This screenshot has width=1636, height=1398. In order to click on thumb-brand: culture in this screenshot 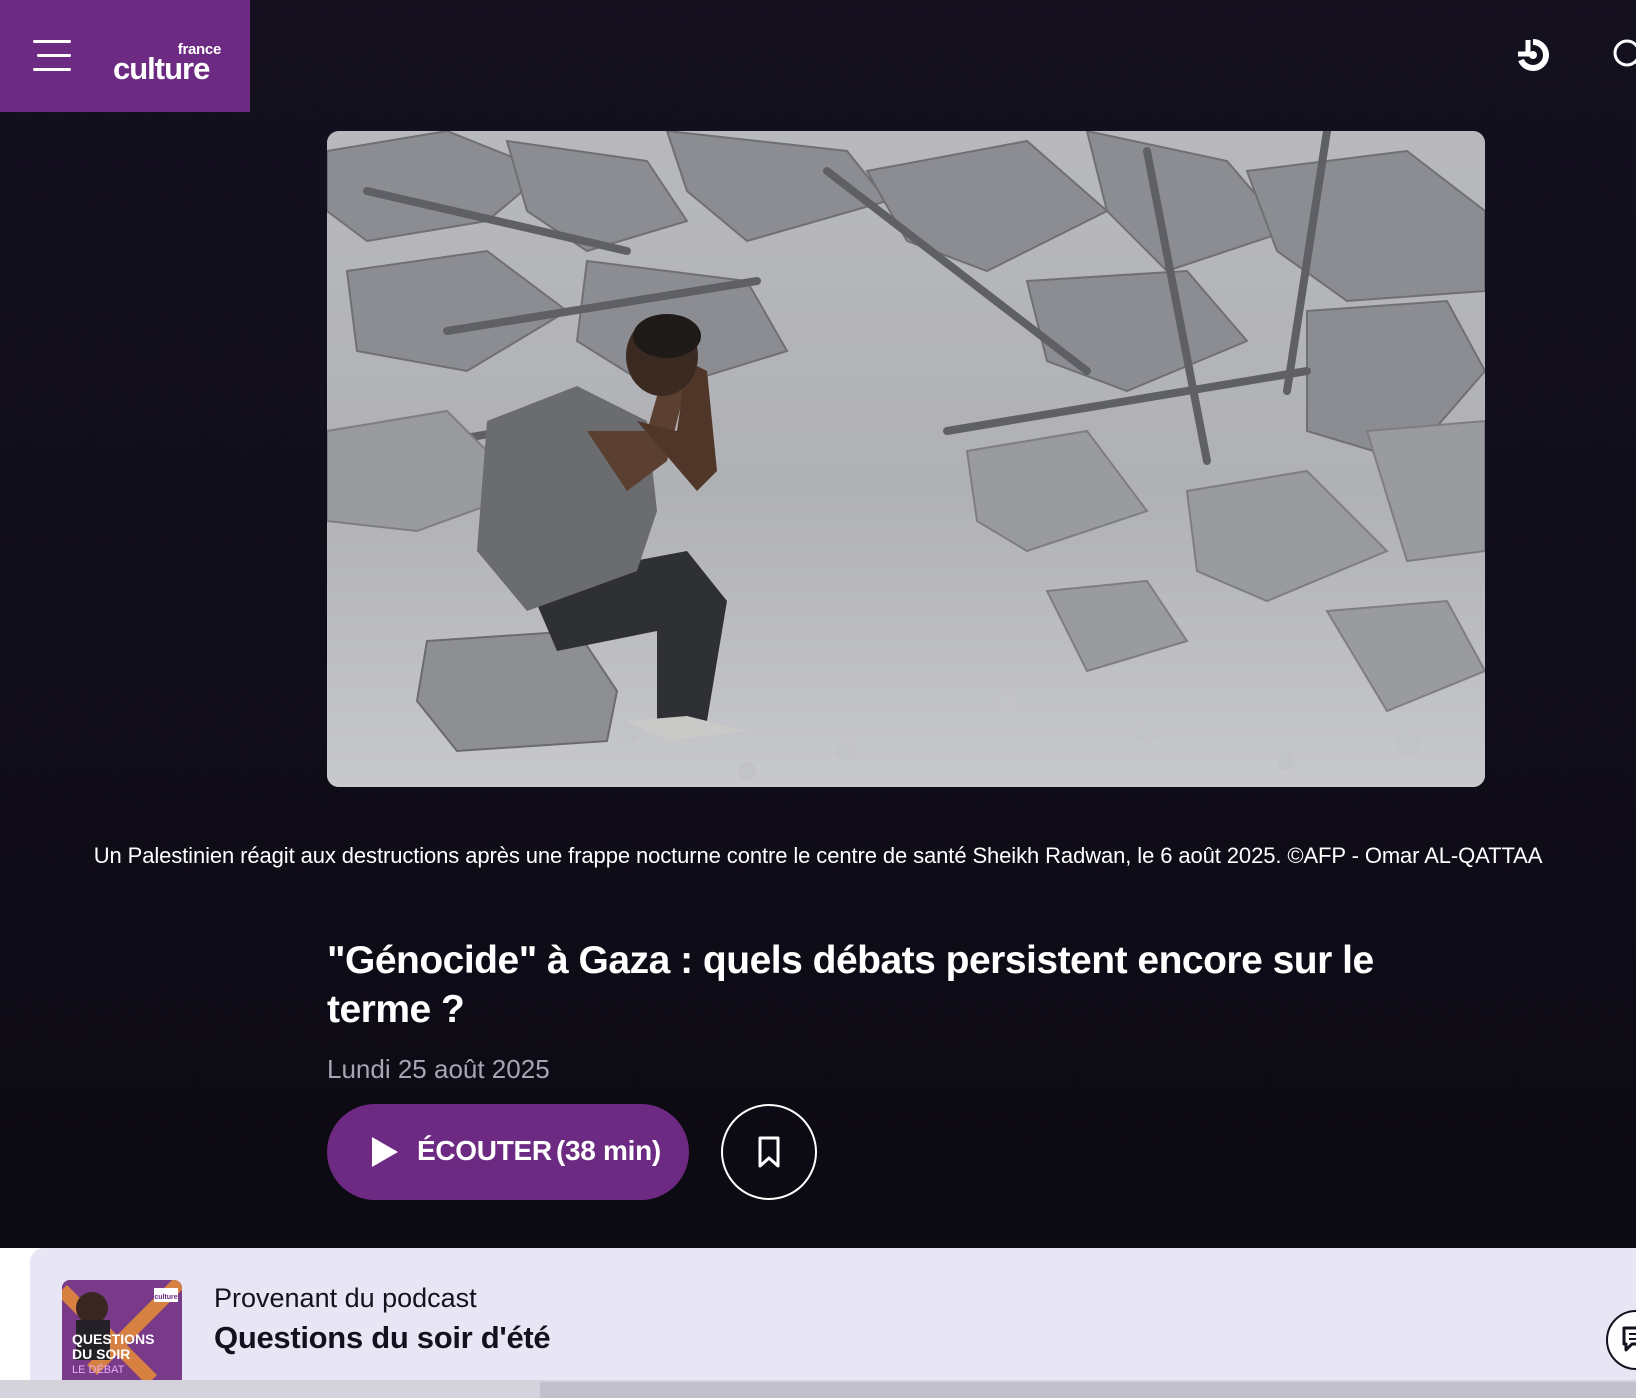, I will do `click(165, 1297)`.